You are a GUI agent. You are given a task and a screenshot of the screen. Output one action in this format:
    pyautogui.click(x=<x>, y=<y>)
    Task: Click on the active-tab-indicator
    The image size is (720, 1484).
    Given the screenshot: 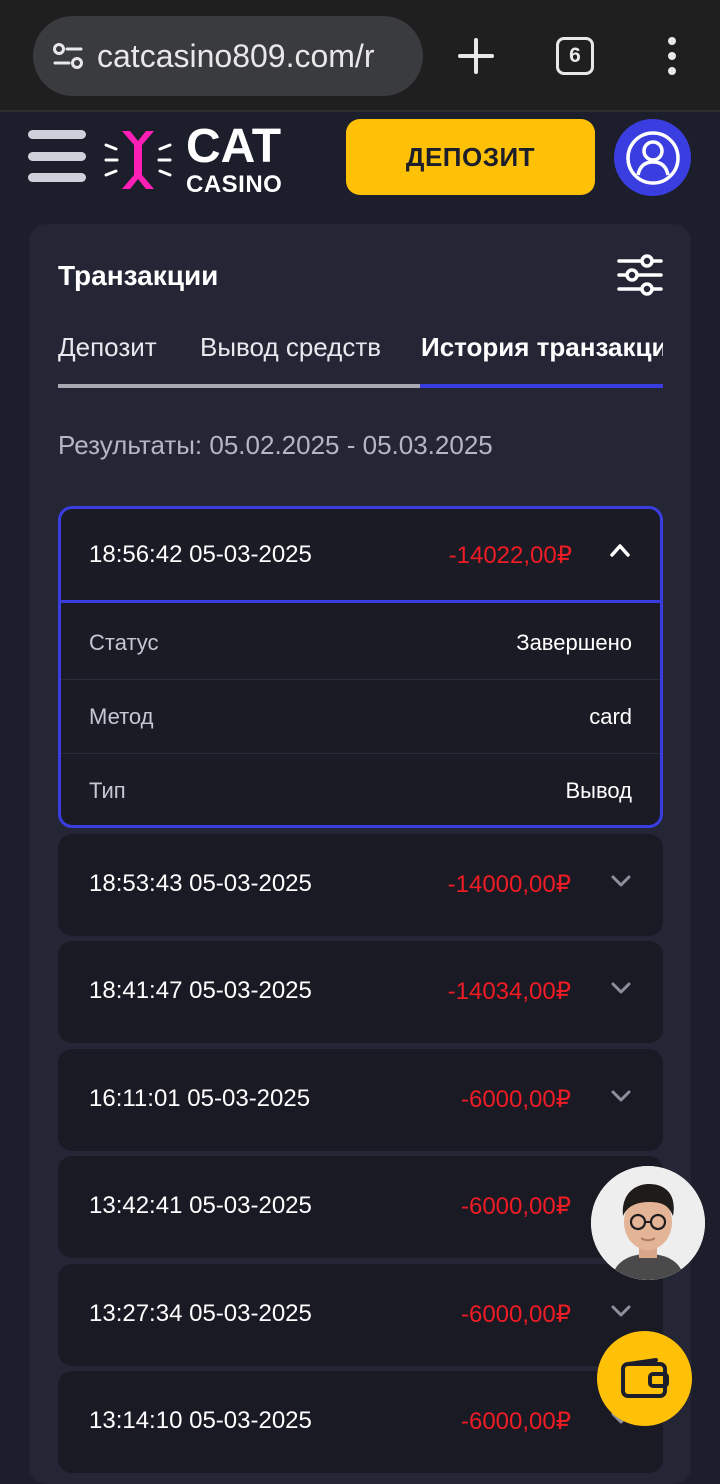 What is the action you would take?
    pyautogui.click(x=541, y=386)
    